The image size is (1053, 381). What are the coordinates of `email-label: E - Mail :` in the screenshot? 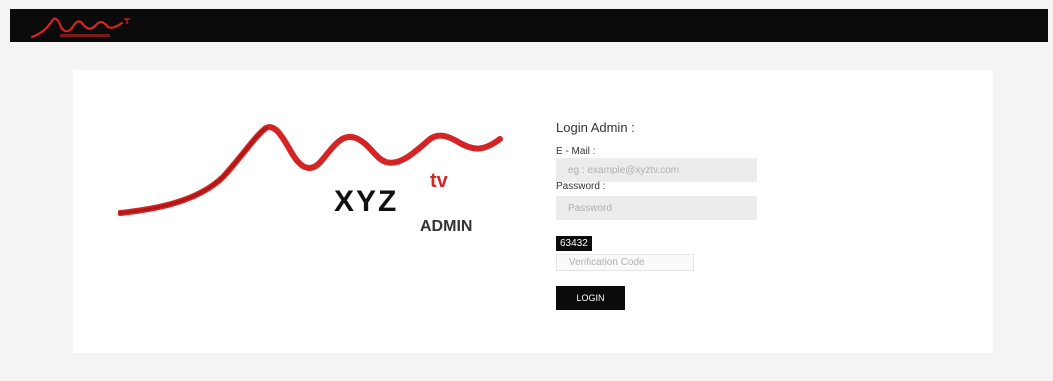 It's located at (576, 151).